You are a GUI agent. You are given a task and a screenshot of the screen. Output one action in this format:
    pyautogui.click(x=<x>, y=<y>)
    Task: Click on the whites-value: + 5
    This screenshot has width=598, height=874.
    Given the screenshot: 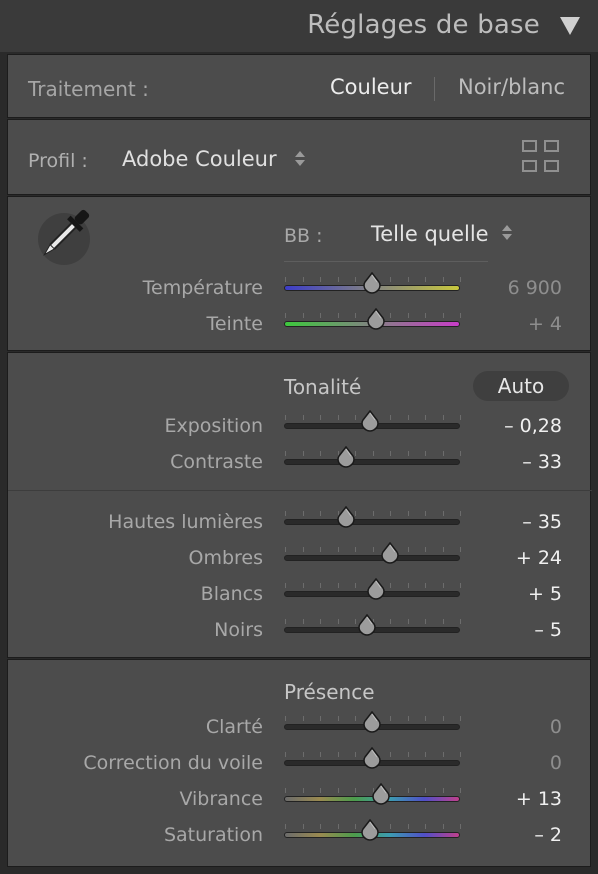 What is the action you would take?
    pyautogui.click(x=545, y=594)
    